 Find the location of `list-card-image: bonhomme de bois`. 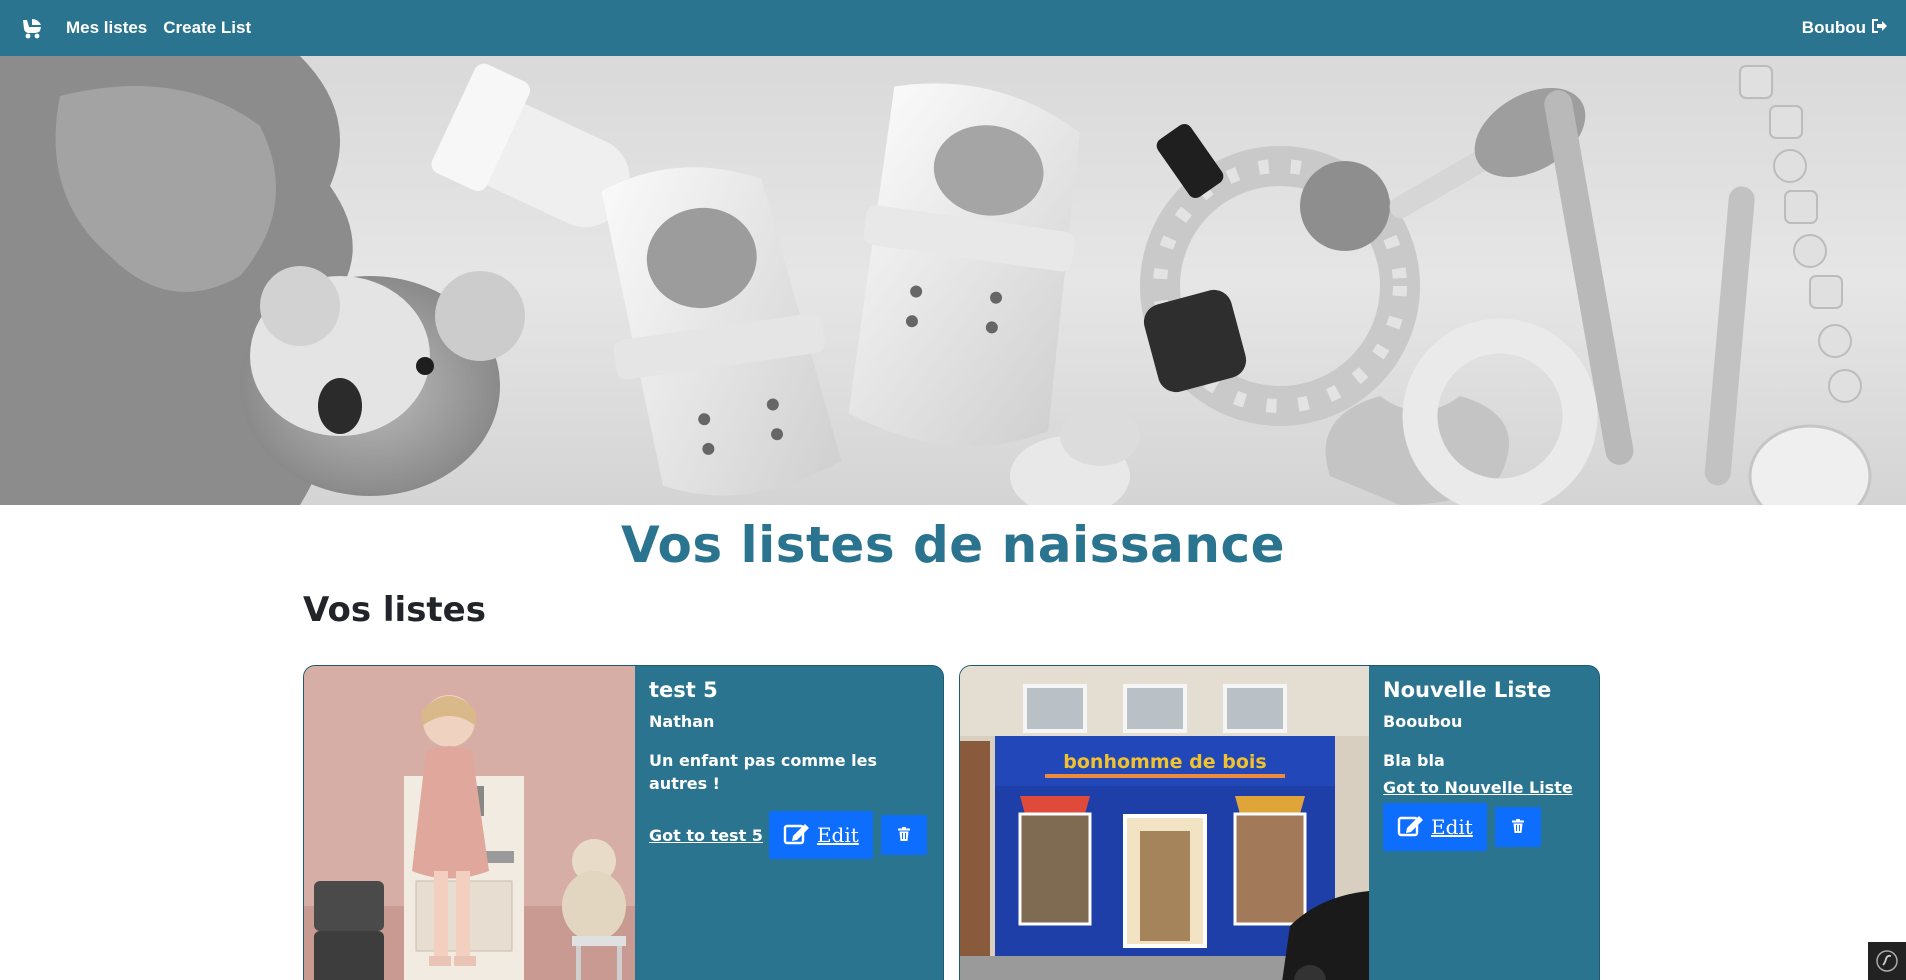

list-card-image: bonhomme de bois is located at coordinates (1164, 823).